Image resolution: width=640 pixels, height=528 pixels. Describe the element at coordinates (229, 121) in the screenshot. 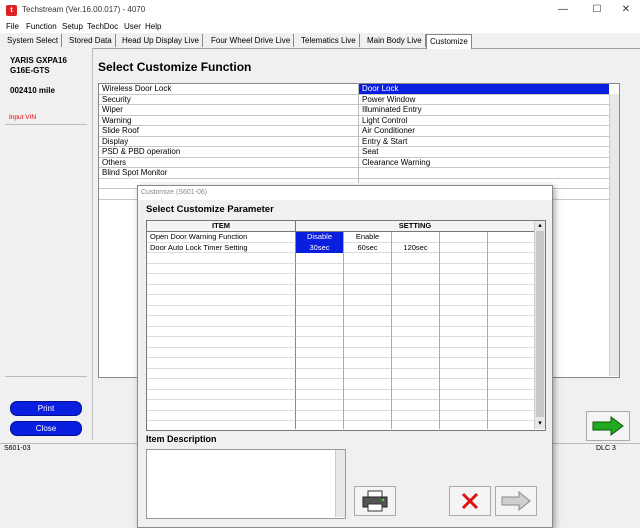

I see `function-item: Warning` at that location.